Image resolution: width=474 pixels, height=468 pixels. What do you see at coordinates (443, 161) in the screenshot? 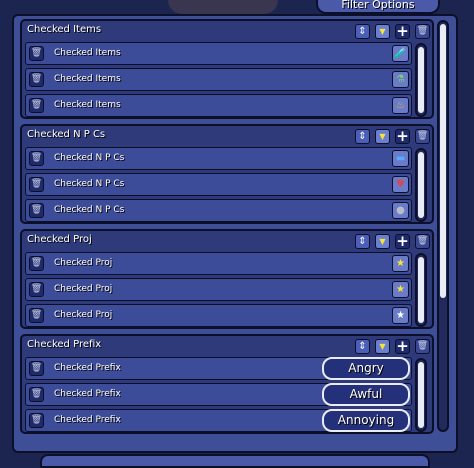
I see `panel-scrollbar-thumb` at bounding box center [443, 161].